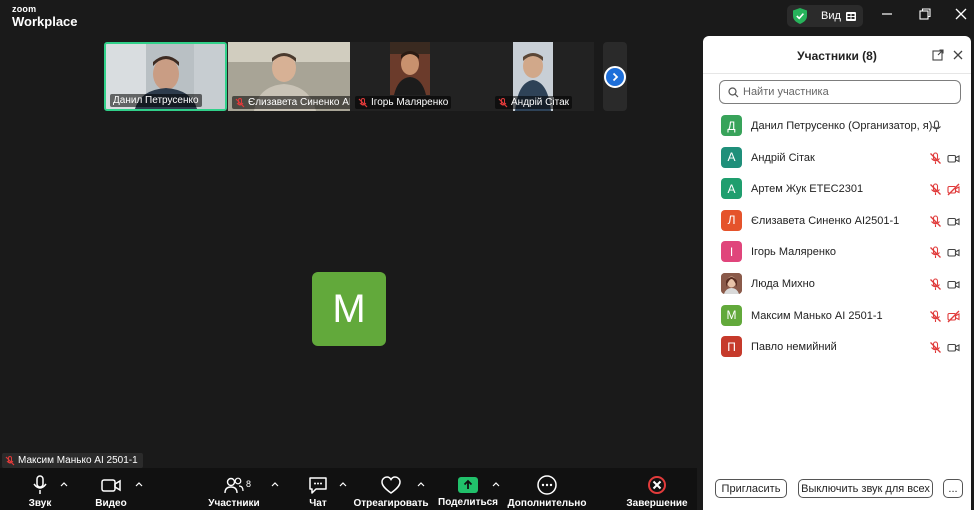 Image resolution: width=974 pixels, height=510 pixels. What do you see at coordinates (275, 484) in the screenshot?
I see `participants-options-caret-icon` at bounding box center [275, 484].